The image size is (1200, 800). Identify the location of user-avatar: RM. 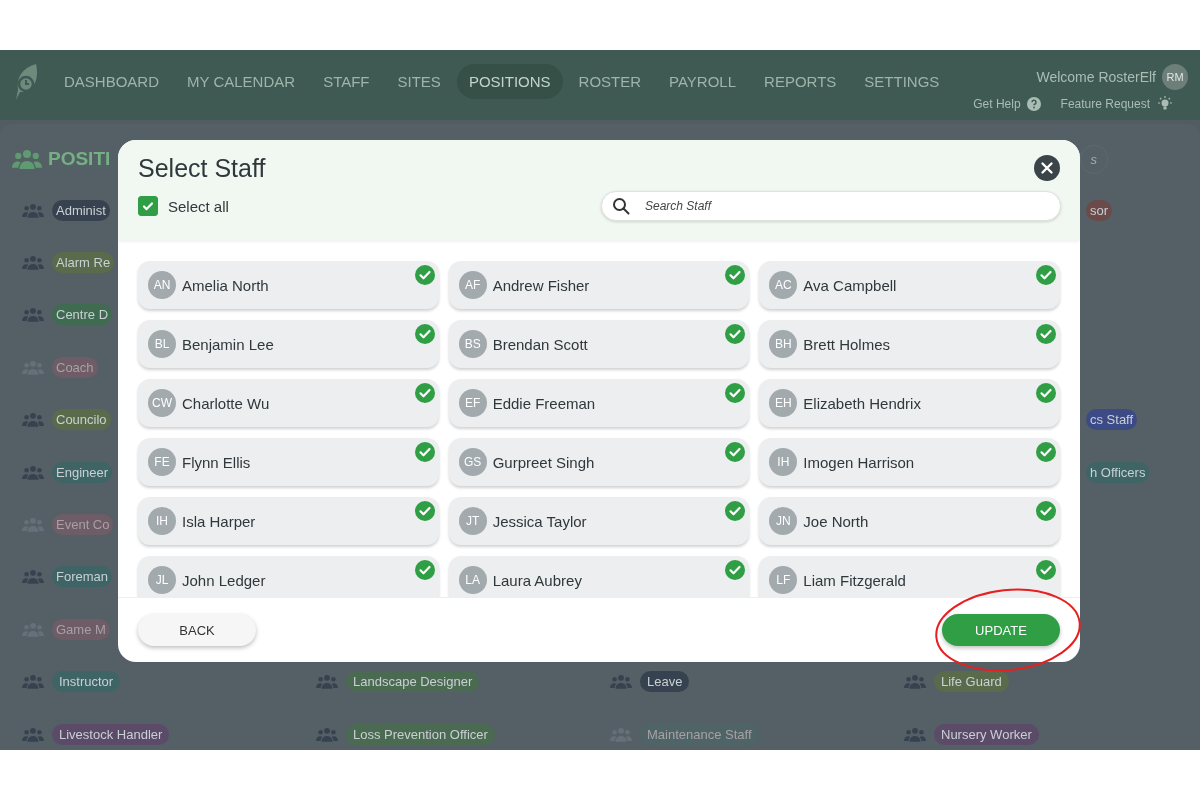
(1175, 77).